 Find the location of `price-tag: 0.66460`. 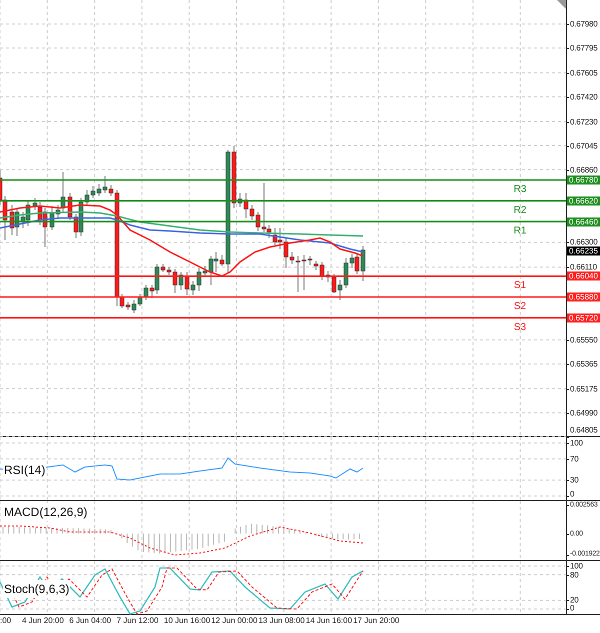

price-tag: 0.66460 is located at coordinates (583, 221).